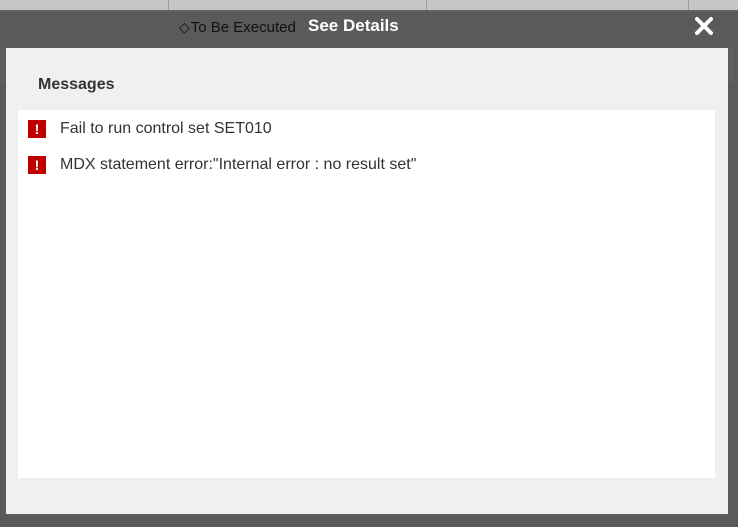  I want to click on message-item: ! Fail to run control set SET010, so click(150, 129).